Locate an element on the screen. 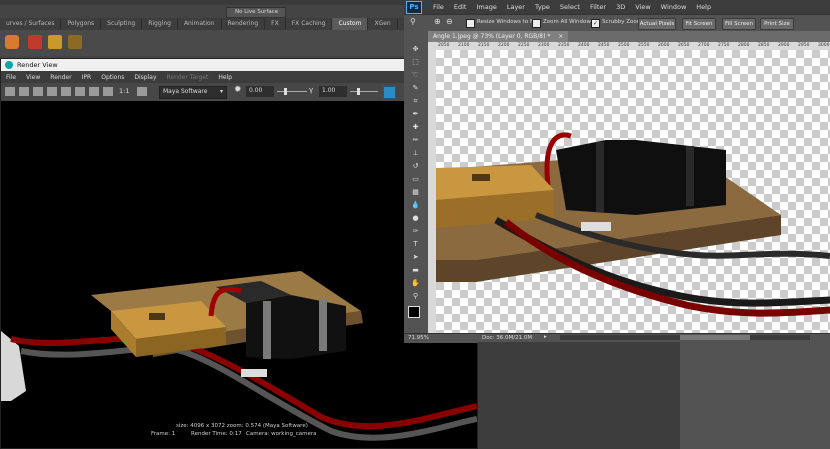 The width and height of the screenshot is (830, 449). shelf-tab-rigging: Rigging is located at coordinates (160, 24).